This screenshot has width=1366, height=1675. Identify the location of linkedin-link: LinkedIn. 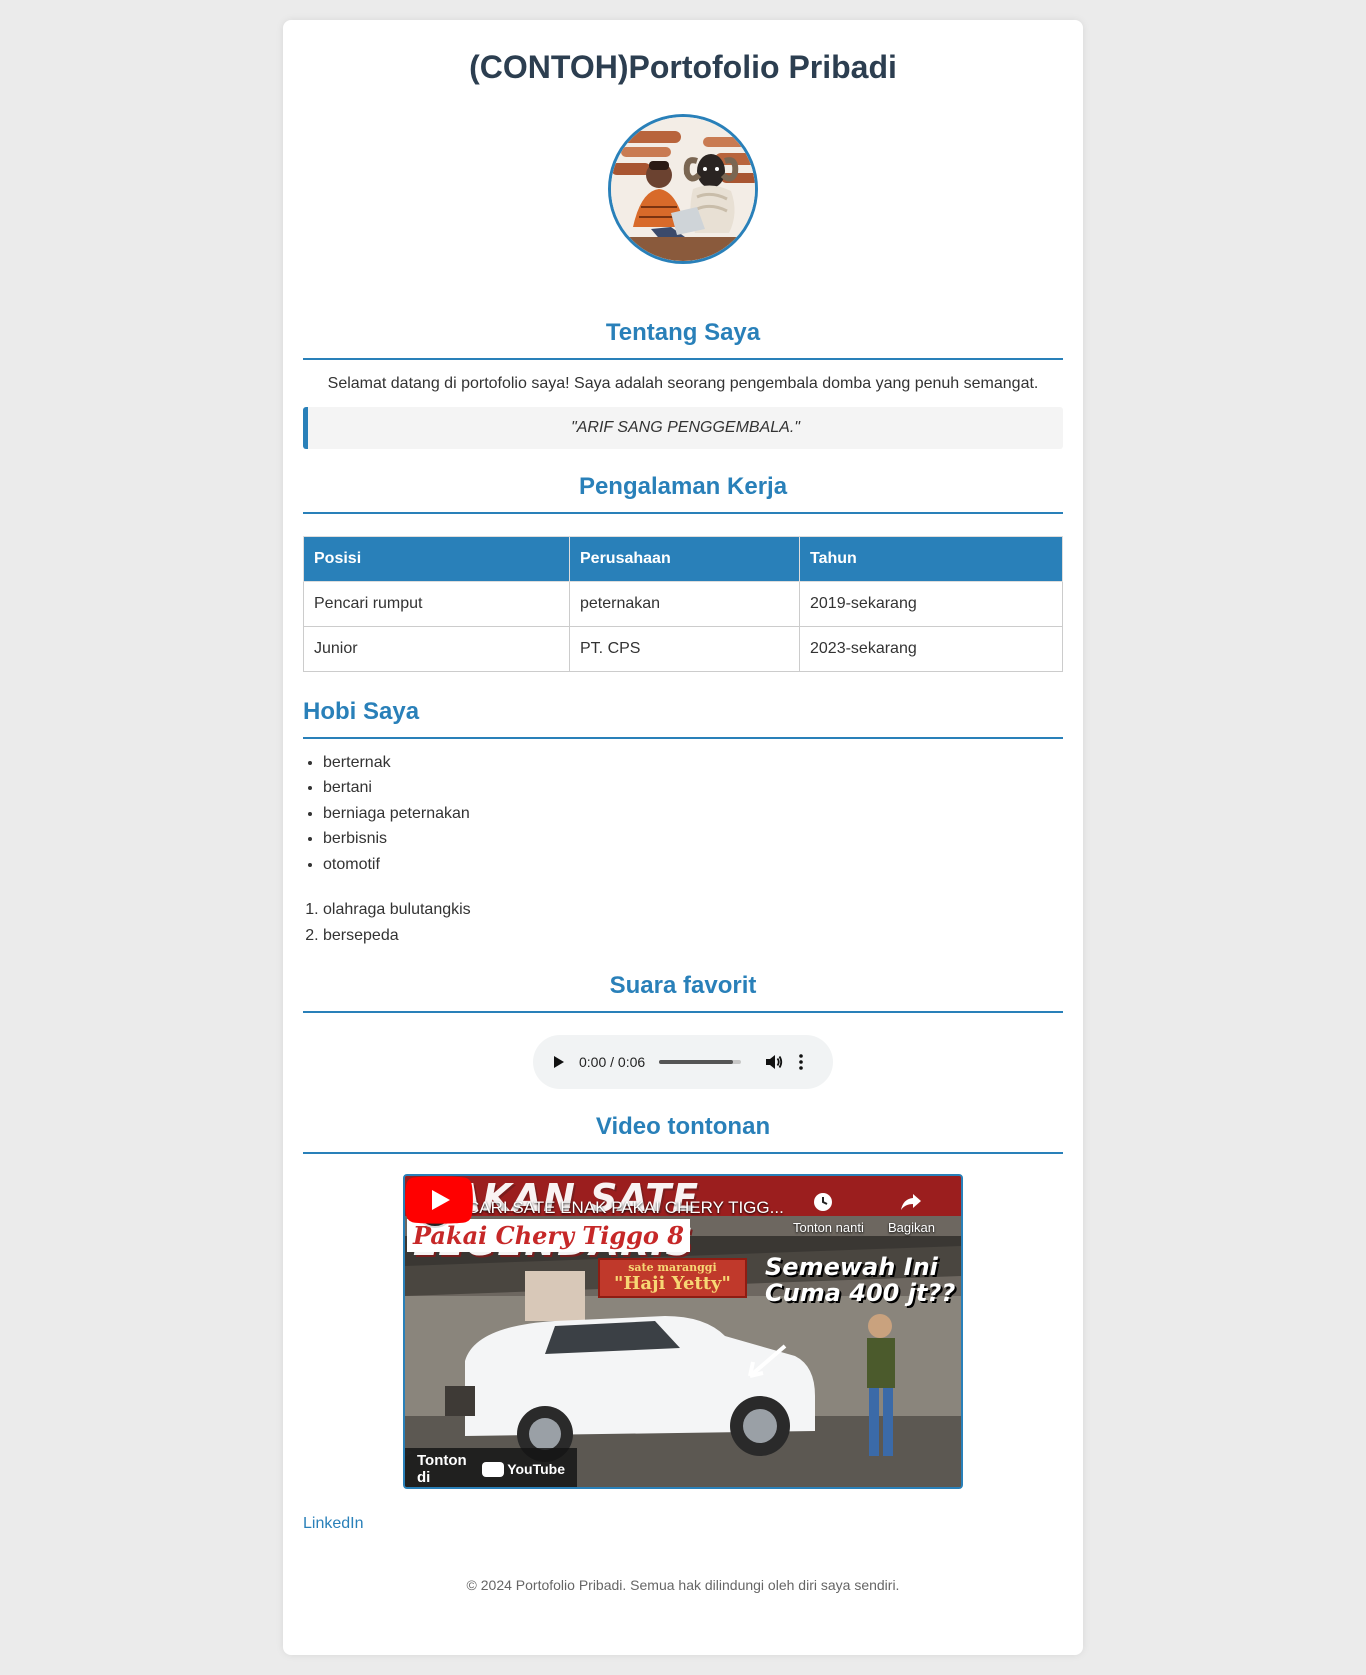
(333, 1524).